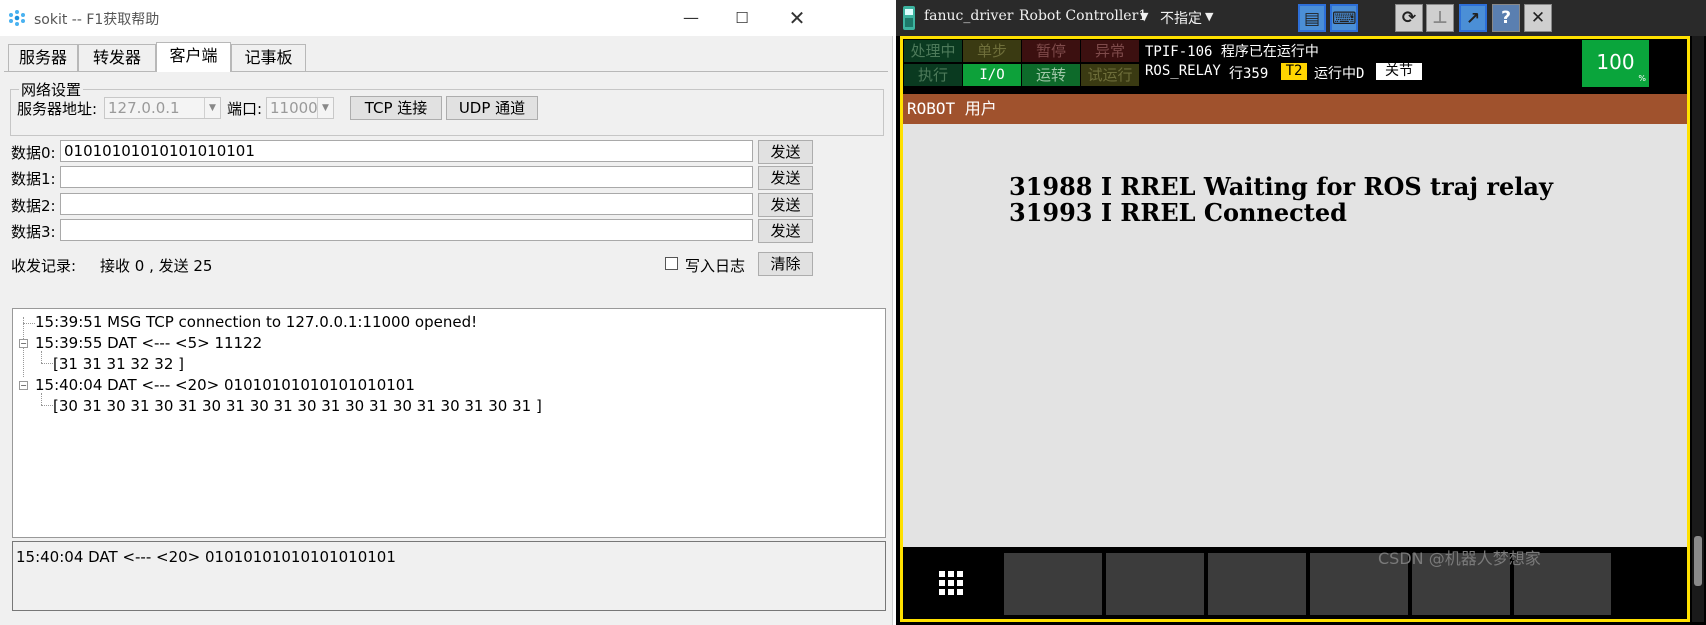 This screenshot has width=1706, height=625. What do you see at coordinates (1312, 18) in the screenshot?
I see `screen-icon: ▤` at bounding box center [1312, 18].